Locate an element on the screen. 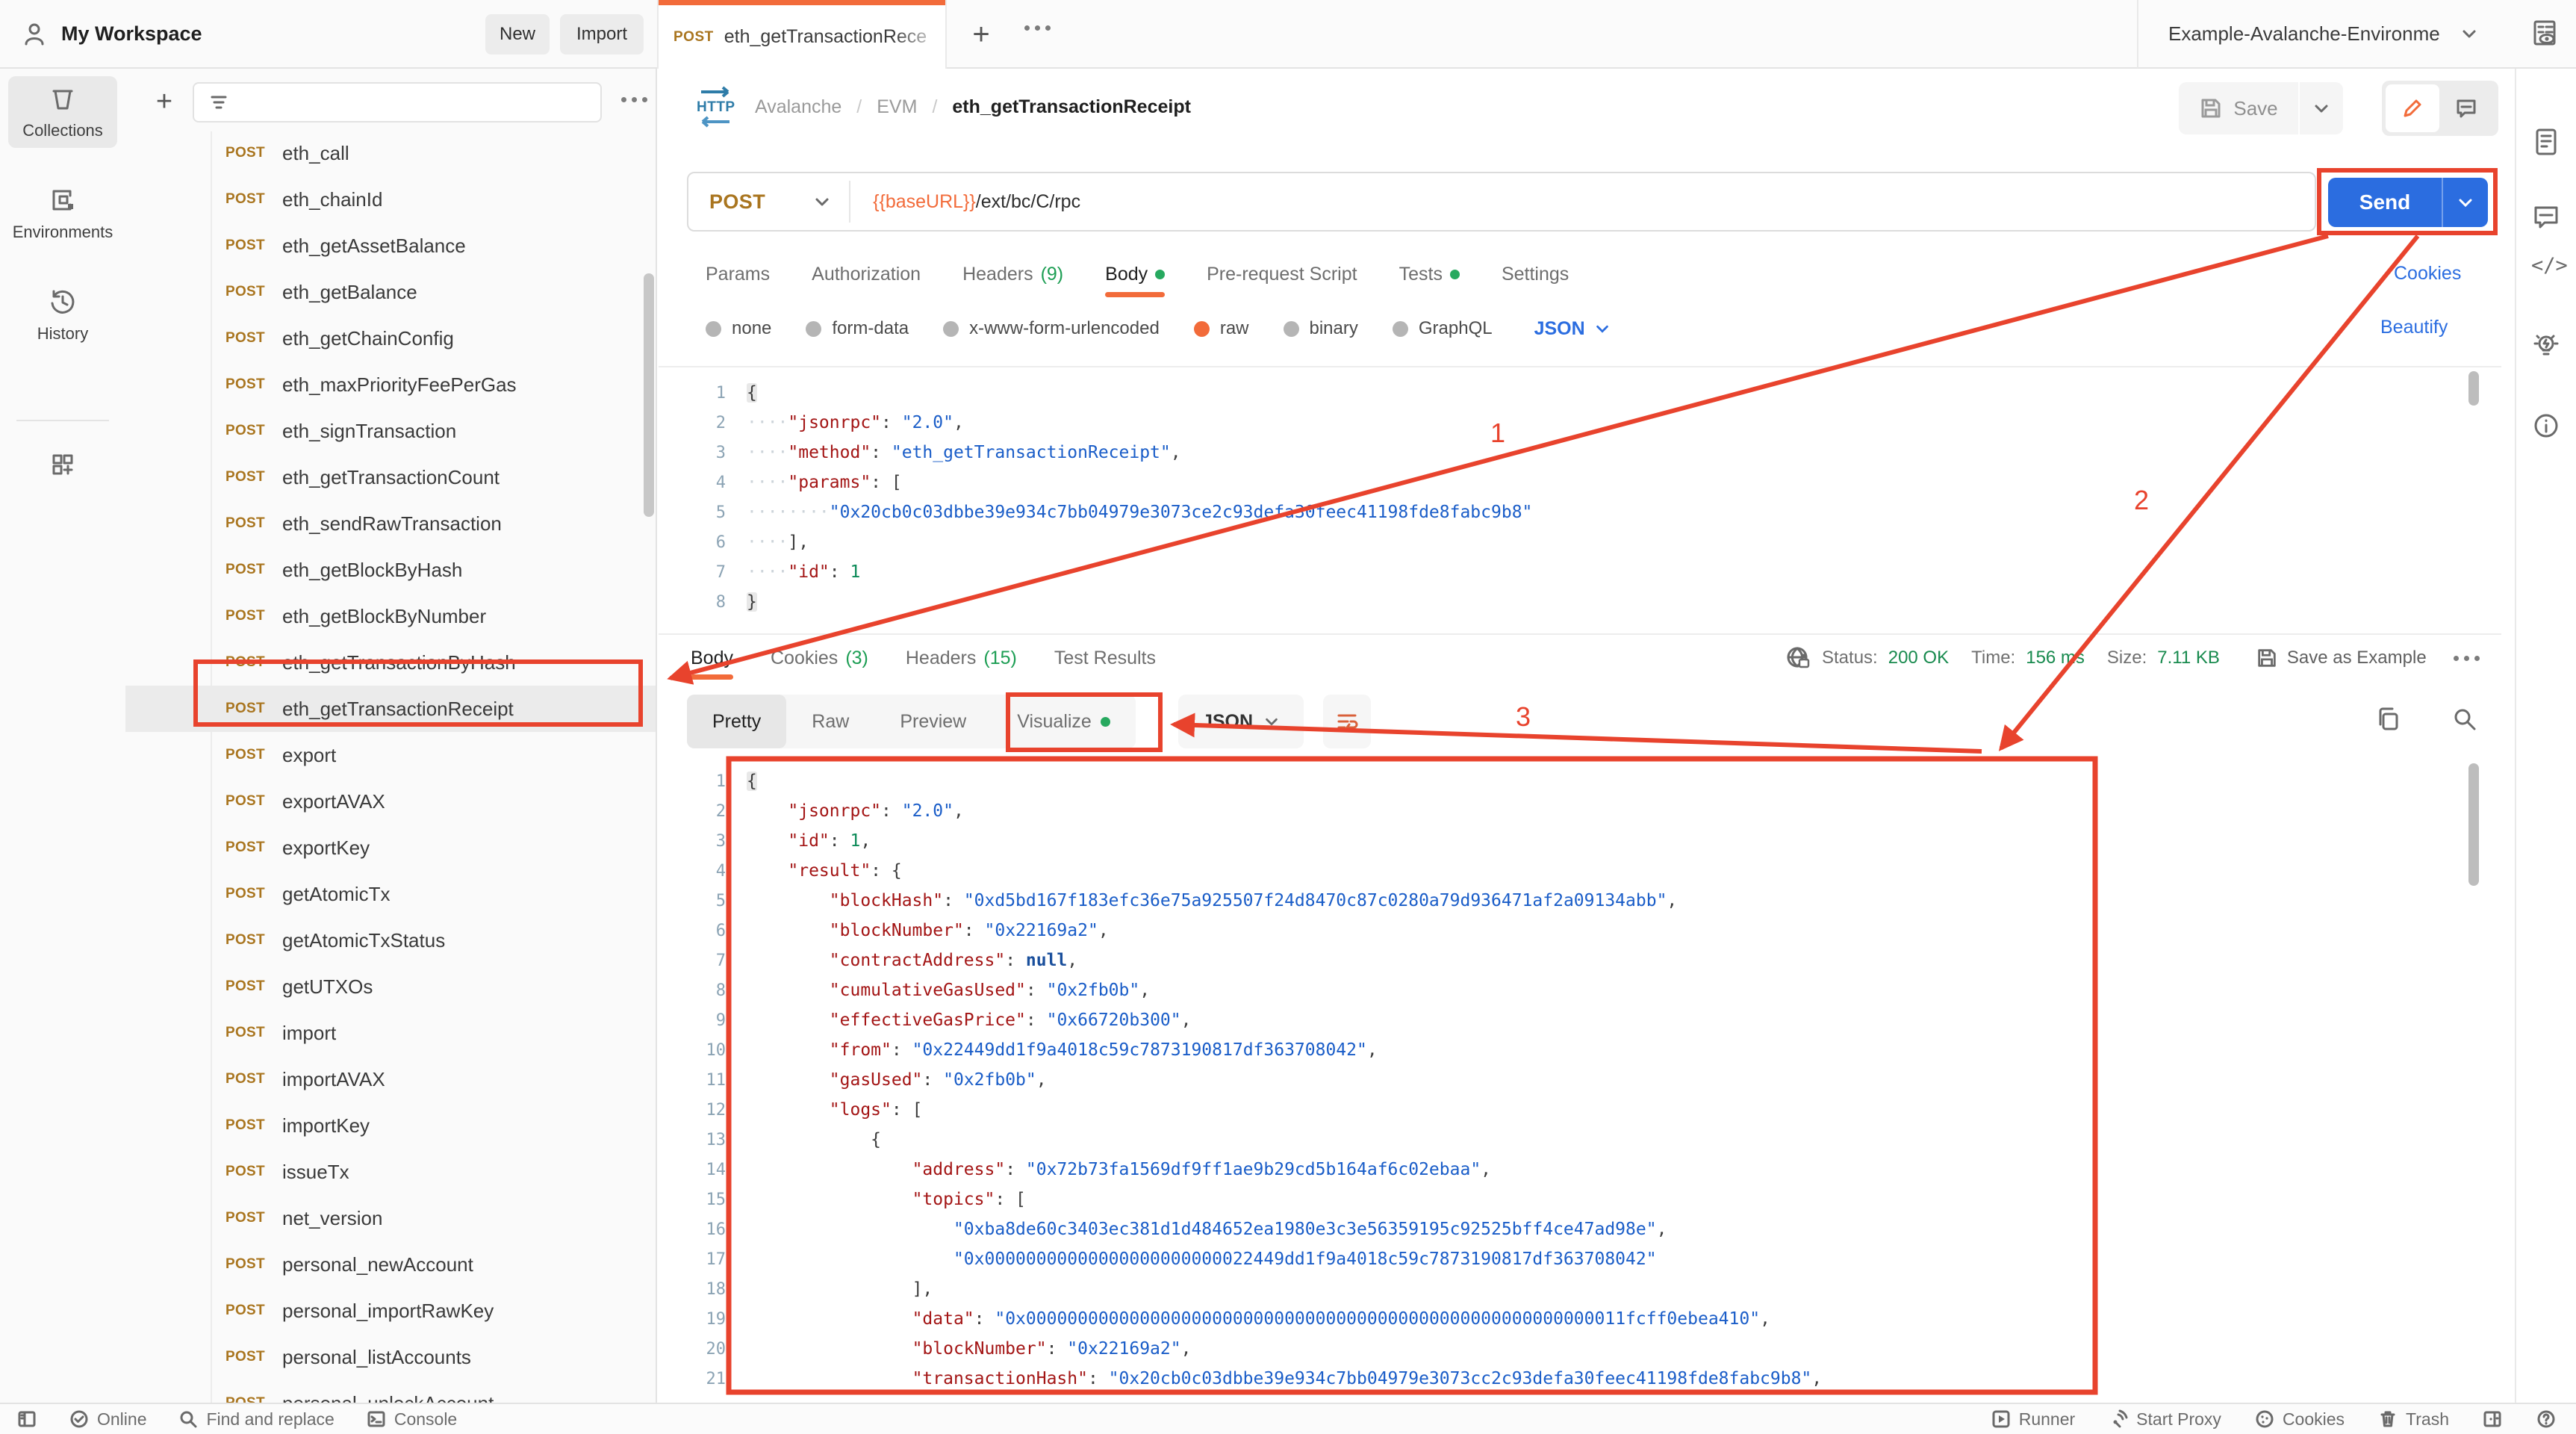  info-icon is located at coordinates (2546, 426).